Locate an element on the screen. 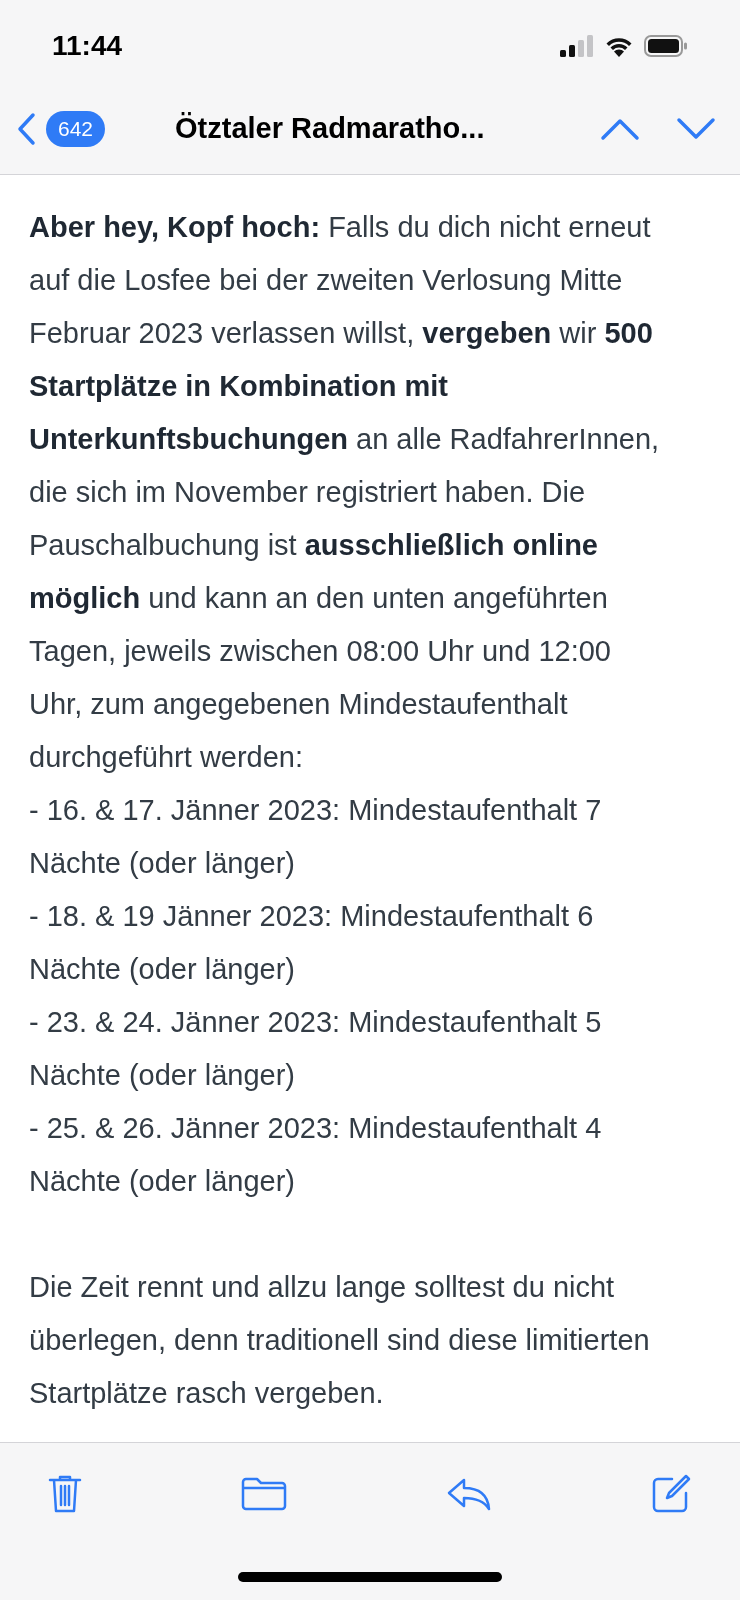 This screenshot has width=740, height=1600. previous-message-icon is located at coordinates (620, 129).